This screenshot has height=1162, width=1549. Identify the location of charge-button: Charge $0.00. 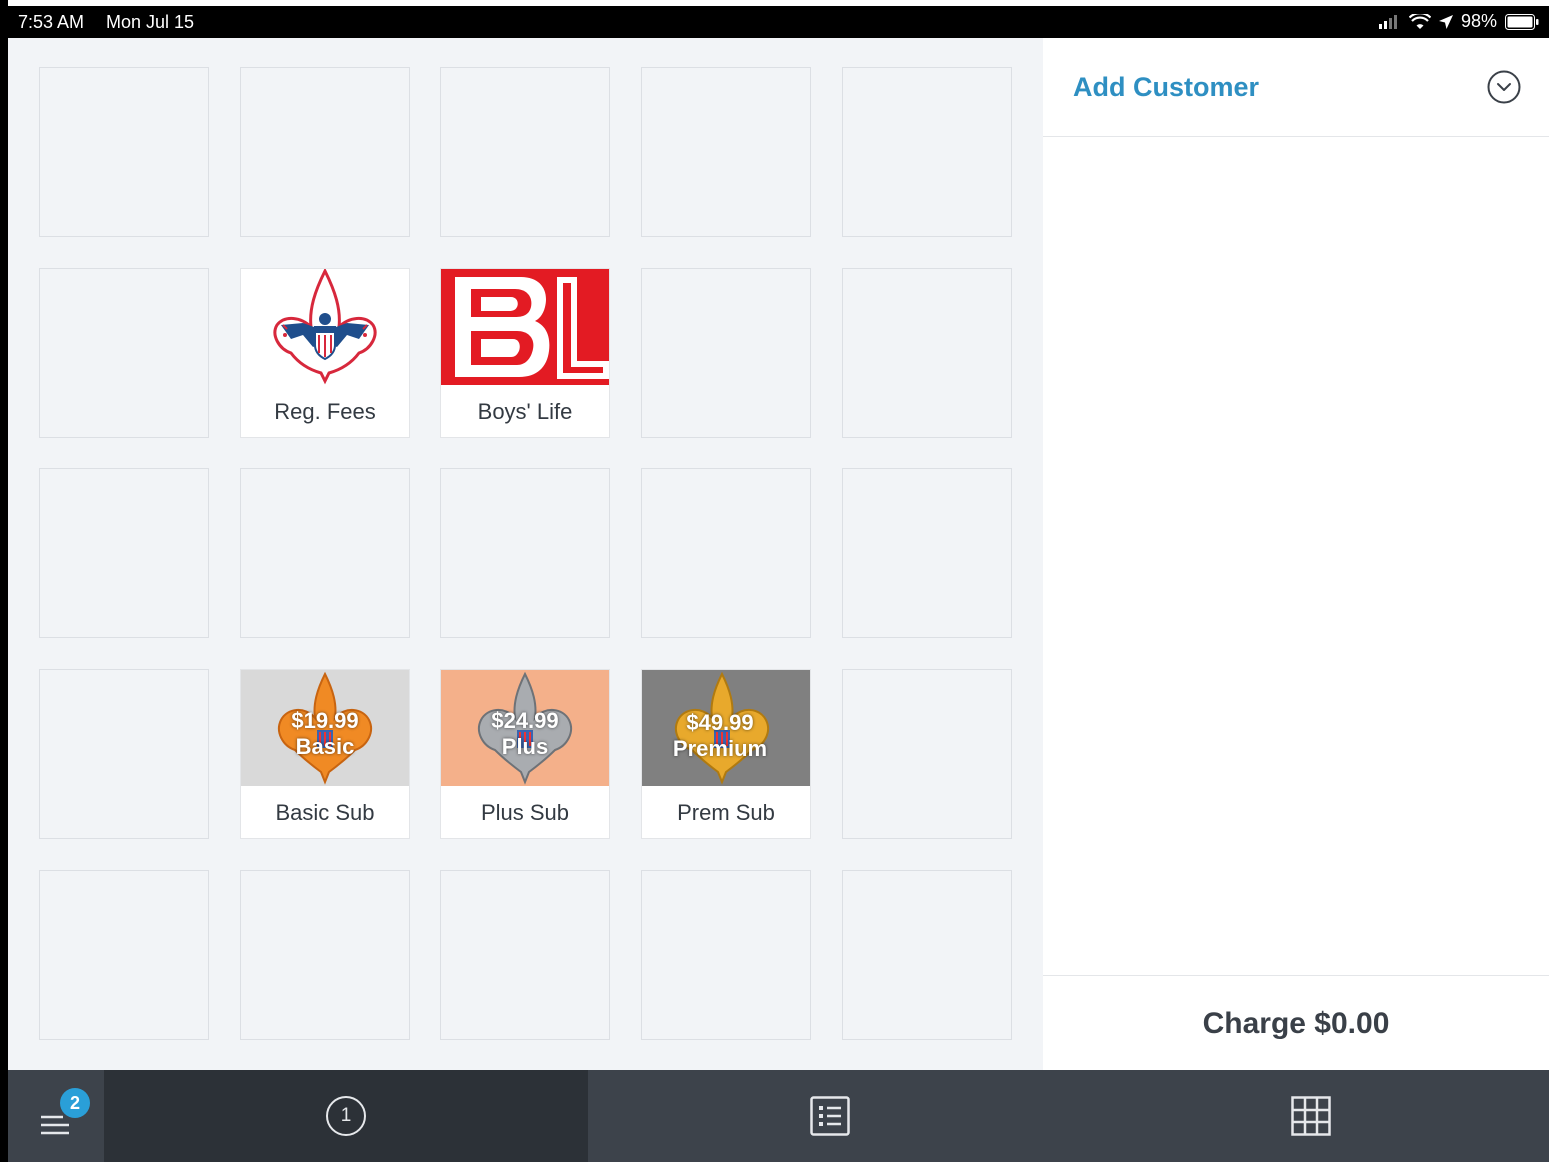
(1296, 1023).